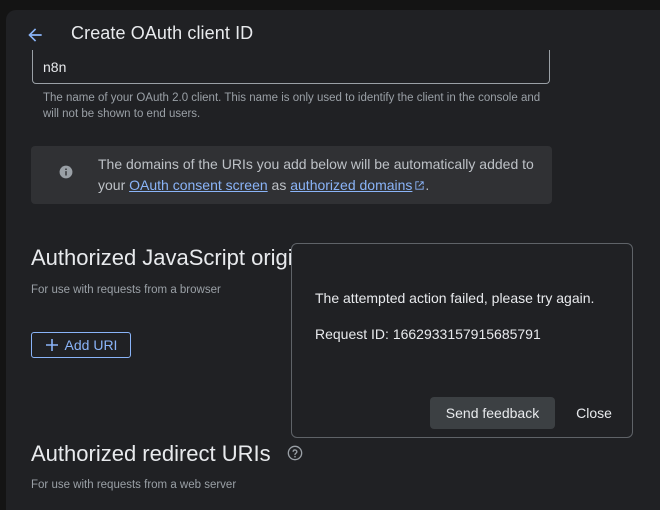 This screenshot has width=660, height=510. I want to click on back-button, so click(35, 35).